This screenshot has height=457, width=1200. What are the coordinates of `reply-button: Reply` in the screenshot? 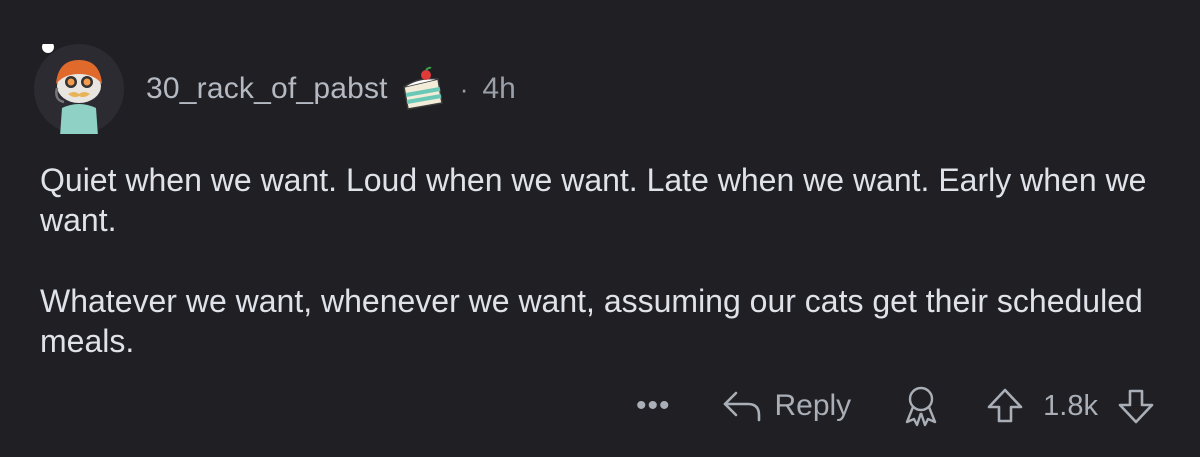 It's located at (786, 406).